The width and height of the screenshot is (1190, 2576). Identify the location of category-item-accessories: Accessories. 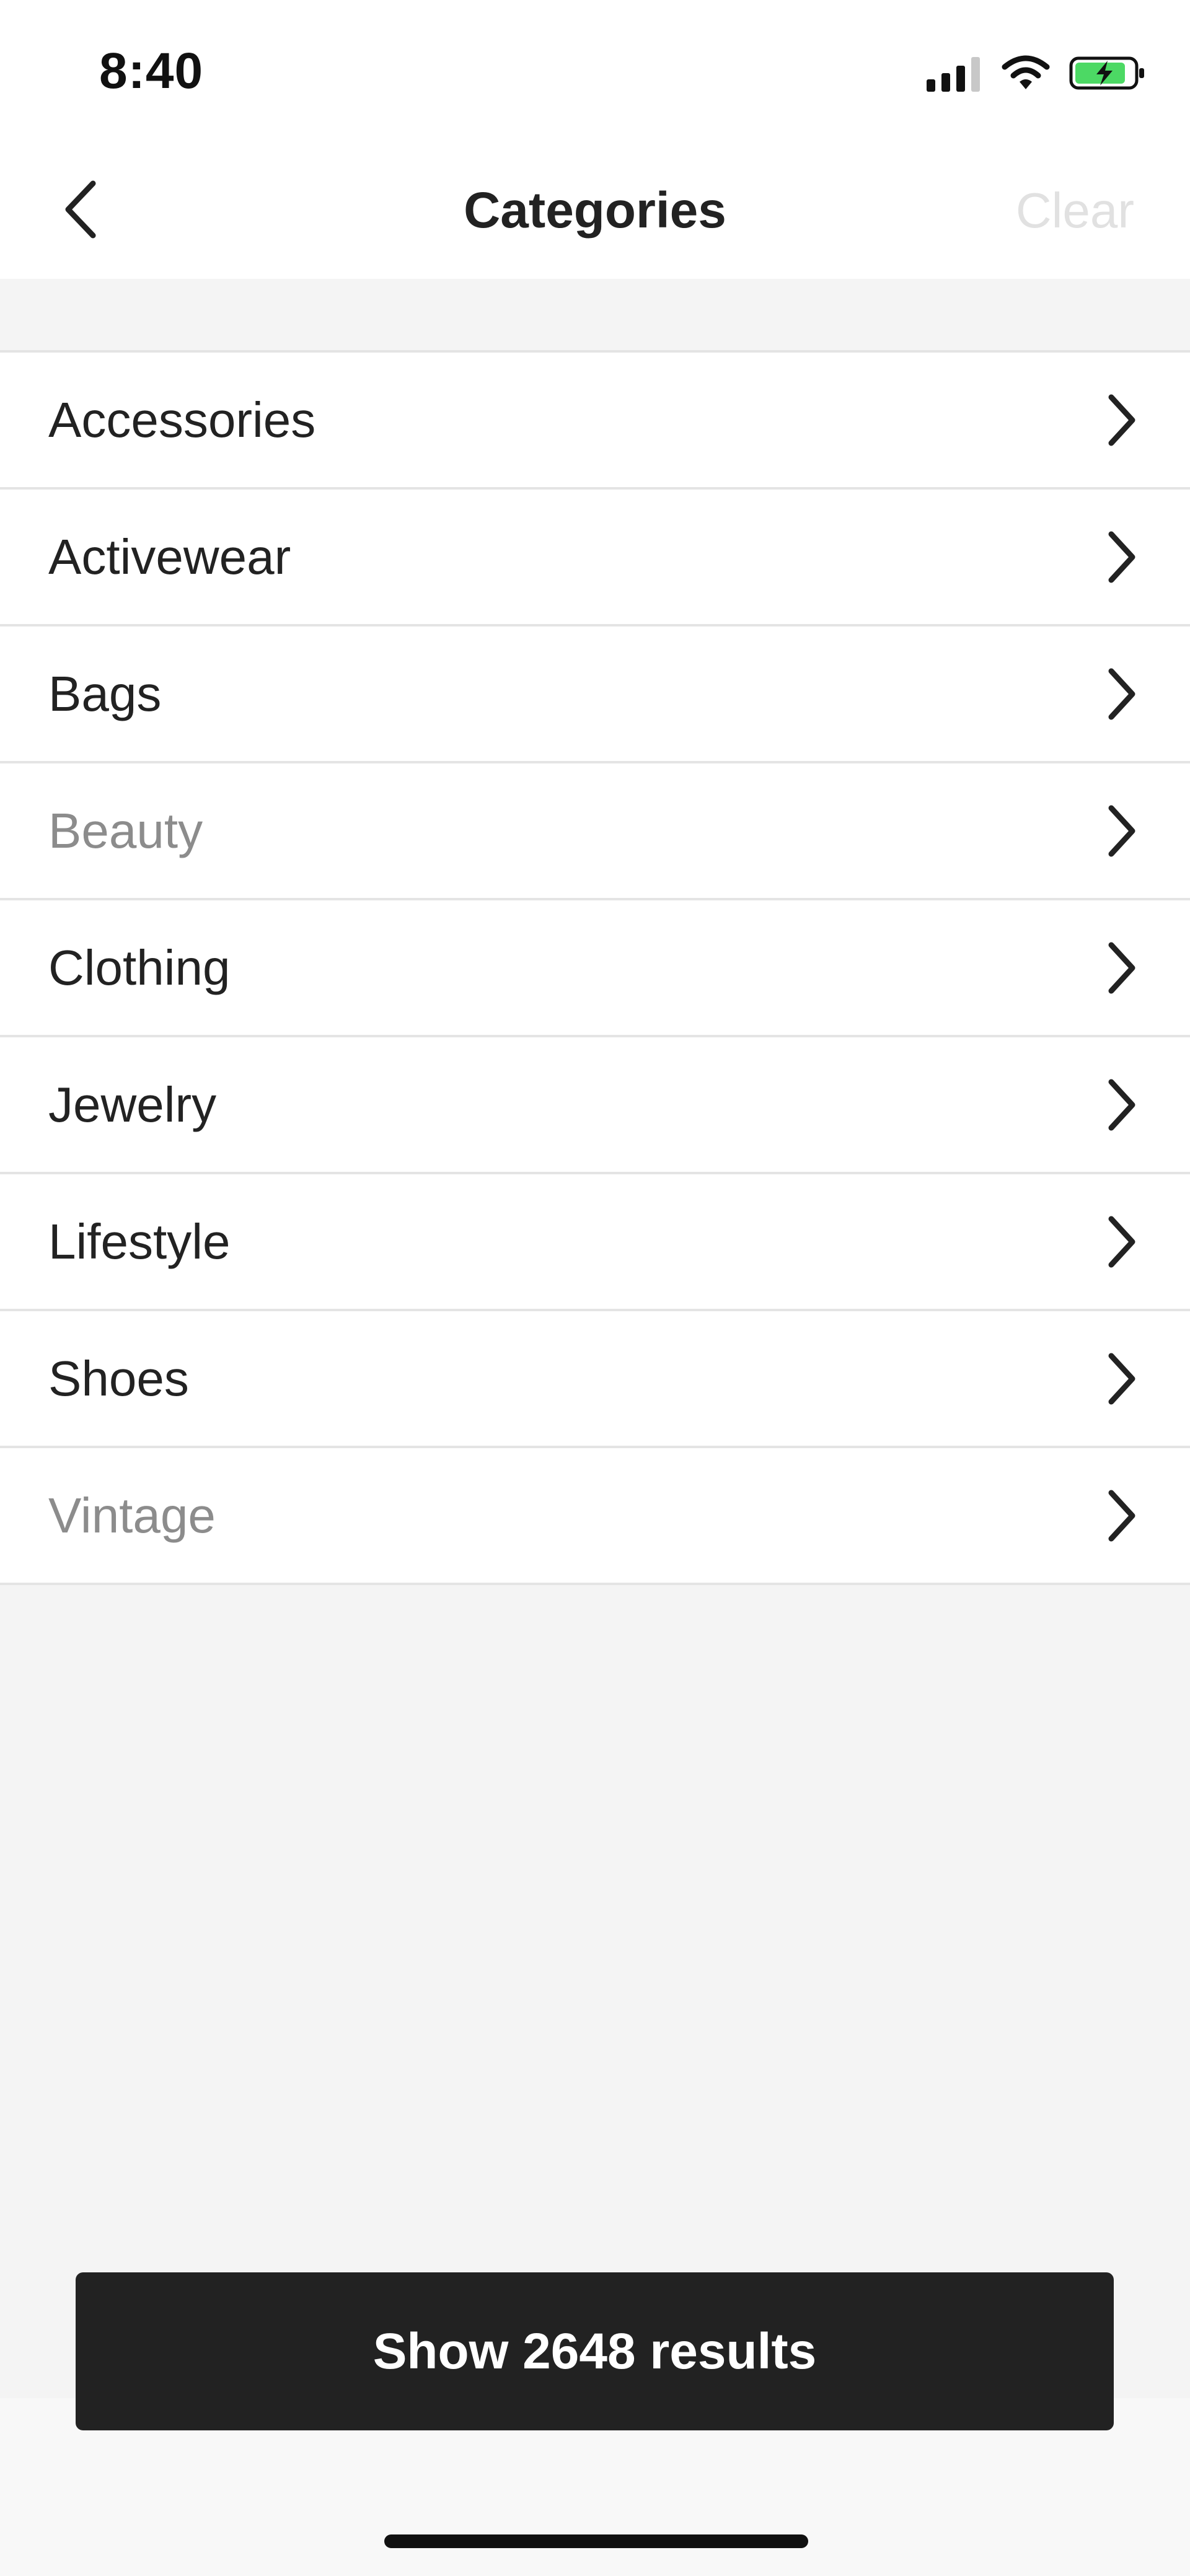
(595, 421).